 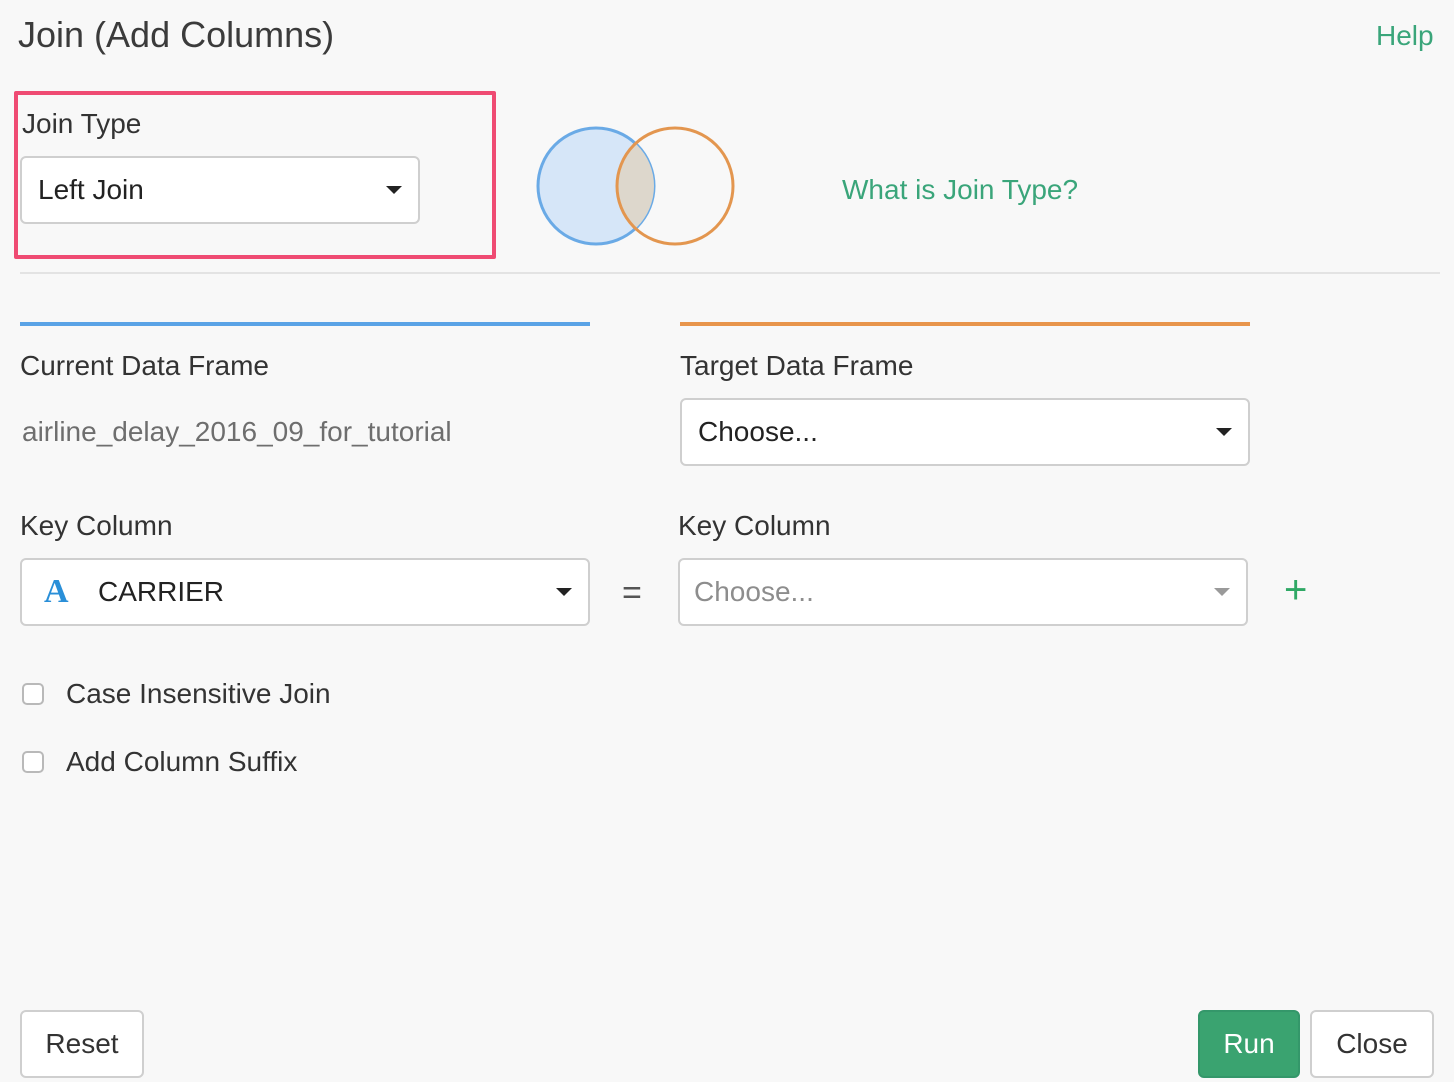 I want to click on help-link: Help, so click(x=1405, y=36).